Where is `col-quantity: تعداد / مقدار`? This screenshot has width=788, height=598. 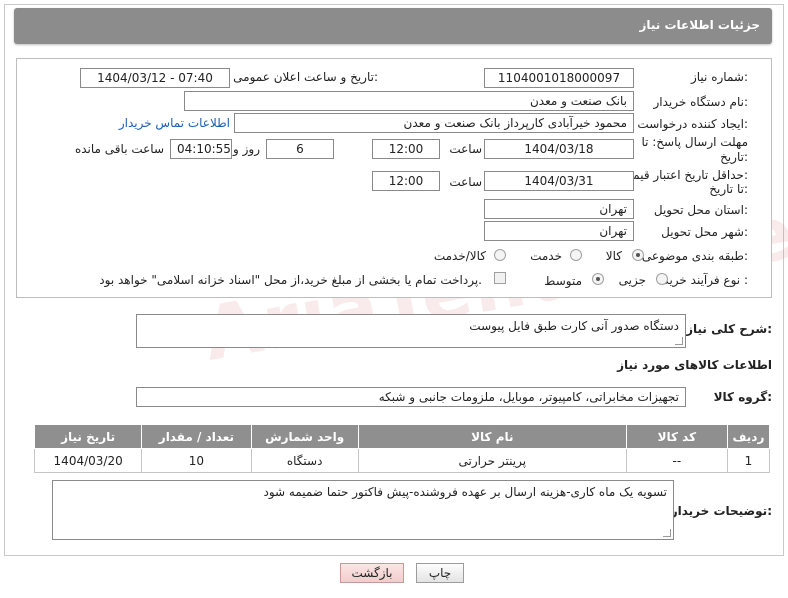
col-quantity: تعداد / مقدار is located at coordinates (196, 436).